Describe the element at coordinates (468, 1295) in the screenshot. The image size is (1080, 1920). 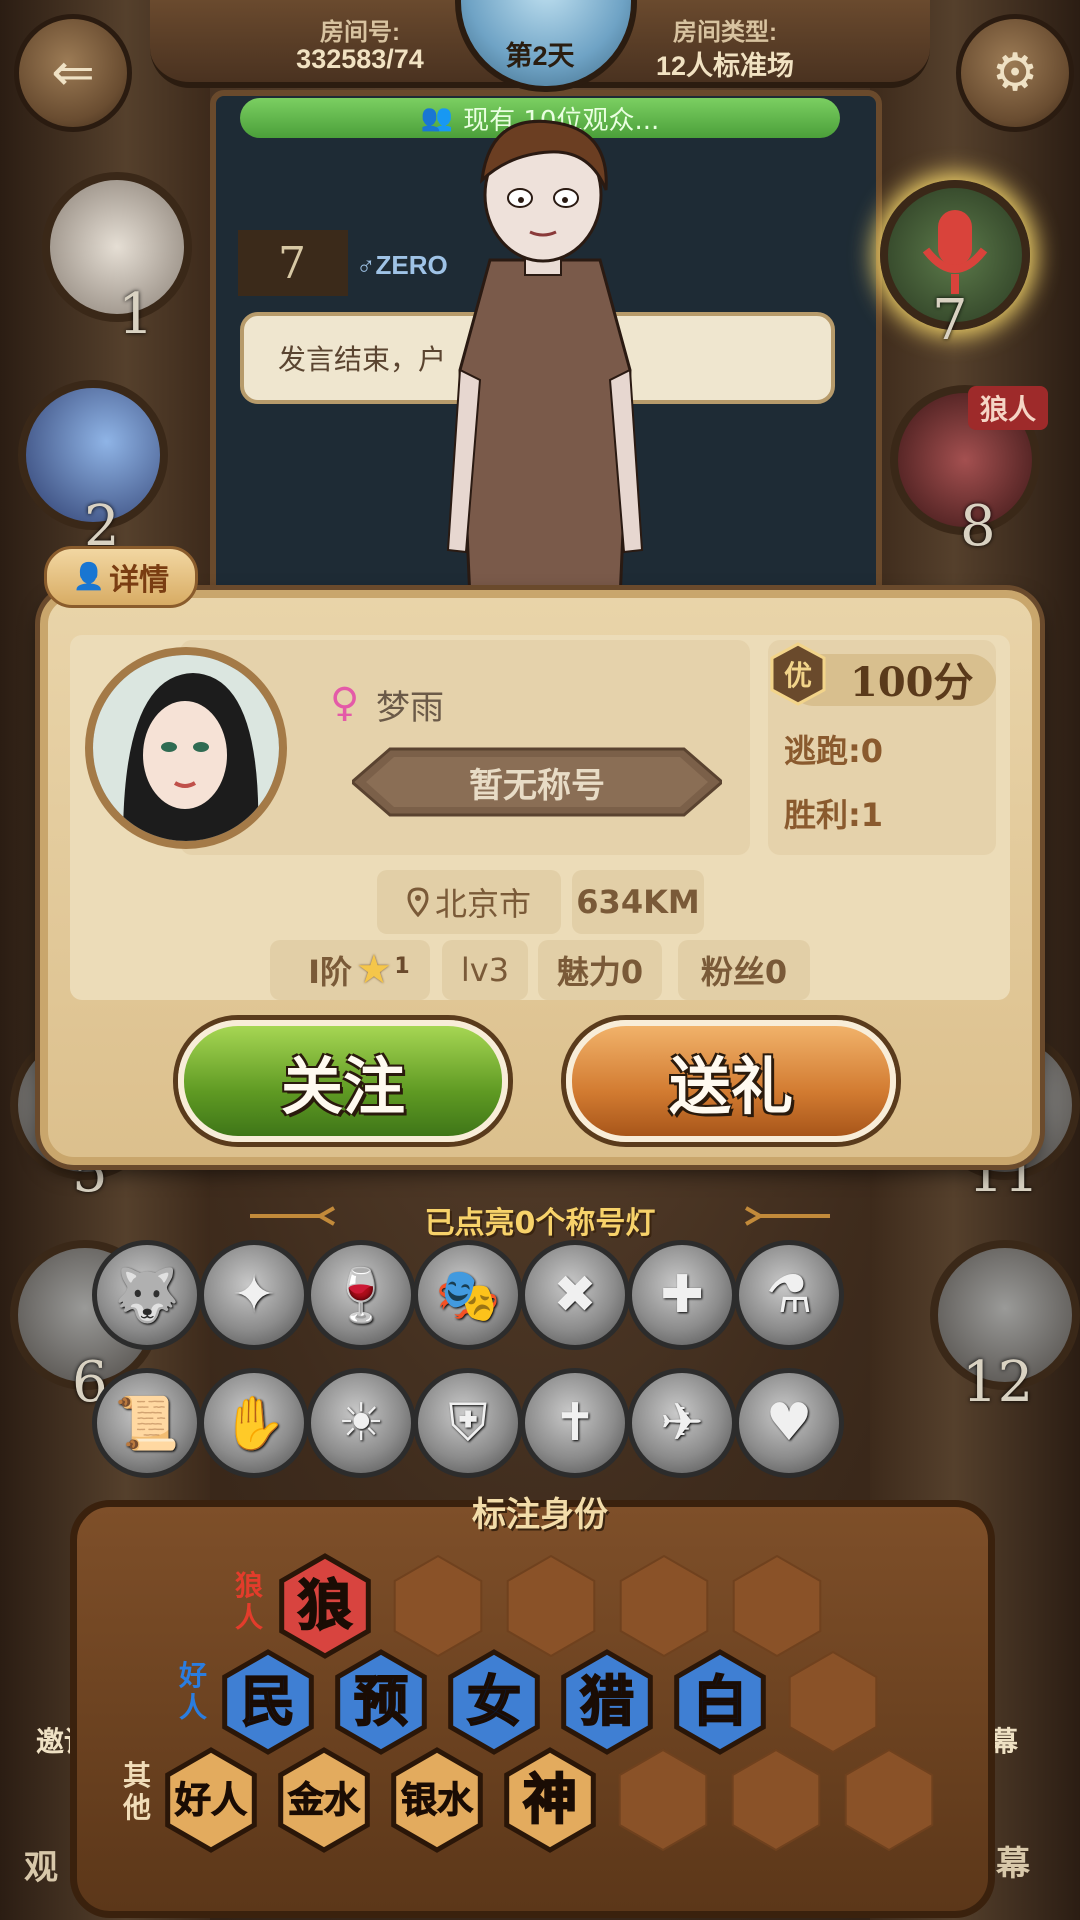
I see `jester-mask-icon: 🎭` at that location.